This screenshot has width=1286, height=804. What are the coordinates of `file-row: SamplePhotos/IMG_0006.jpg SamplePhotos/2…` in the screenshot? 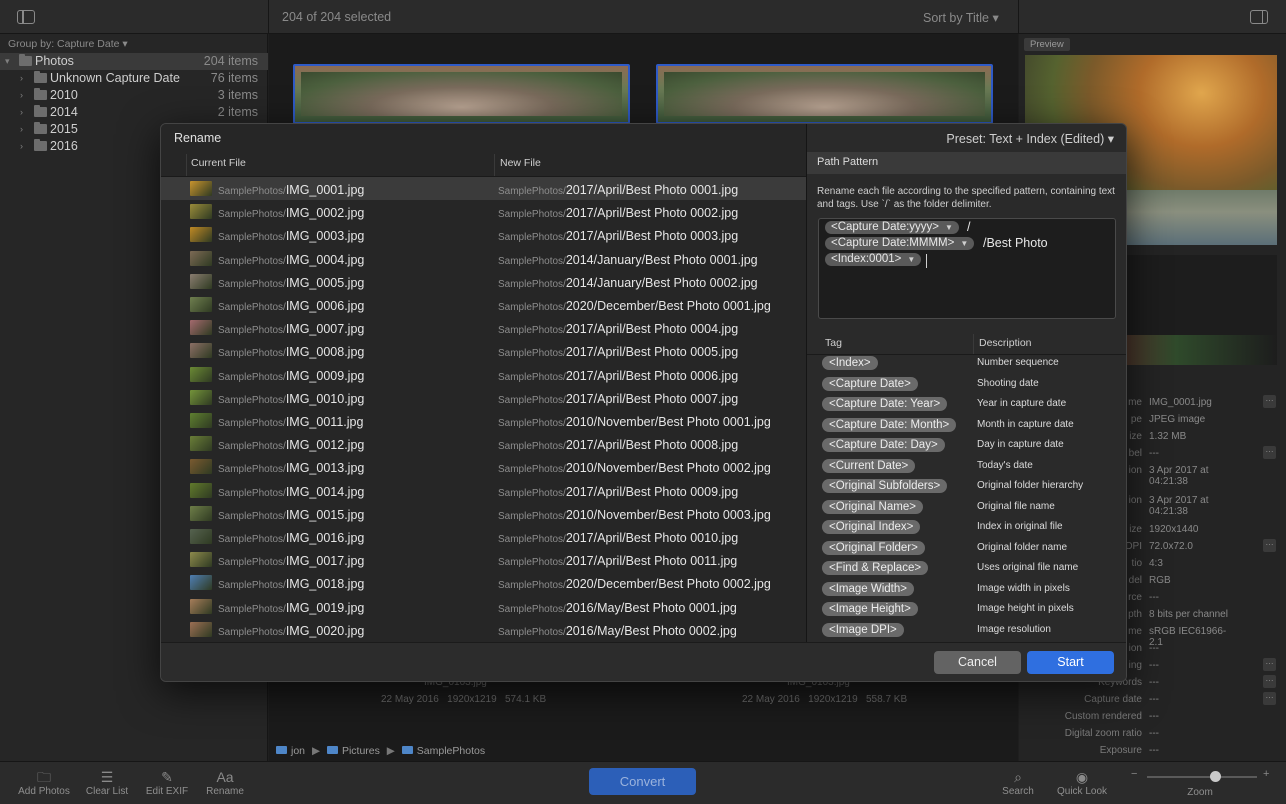 It's located at (483, 304).